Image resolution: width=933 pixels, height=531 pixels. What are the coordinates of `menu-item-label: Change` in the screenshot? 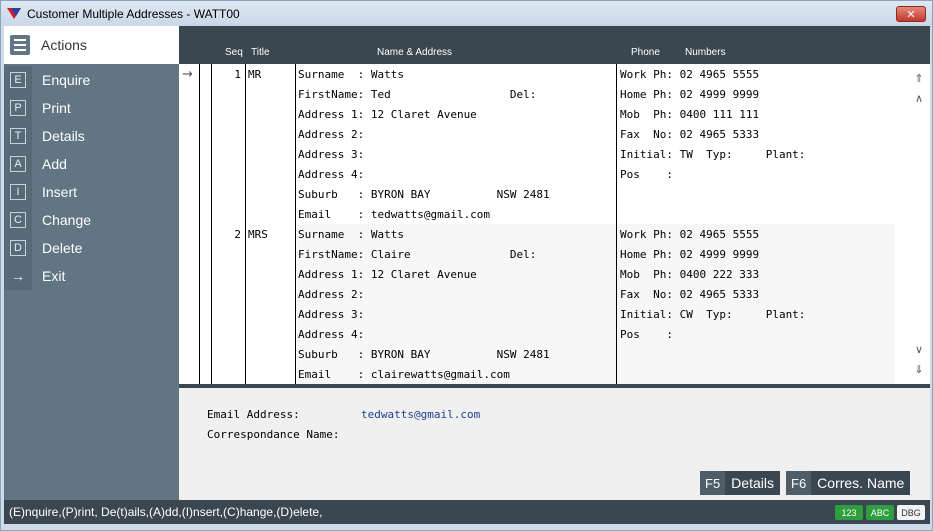 It's located at (67, 220).